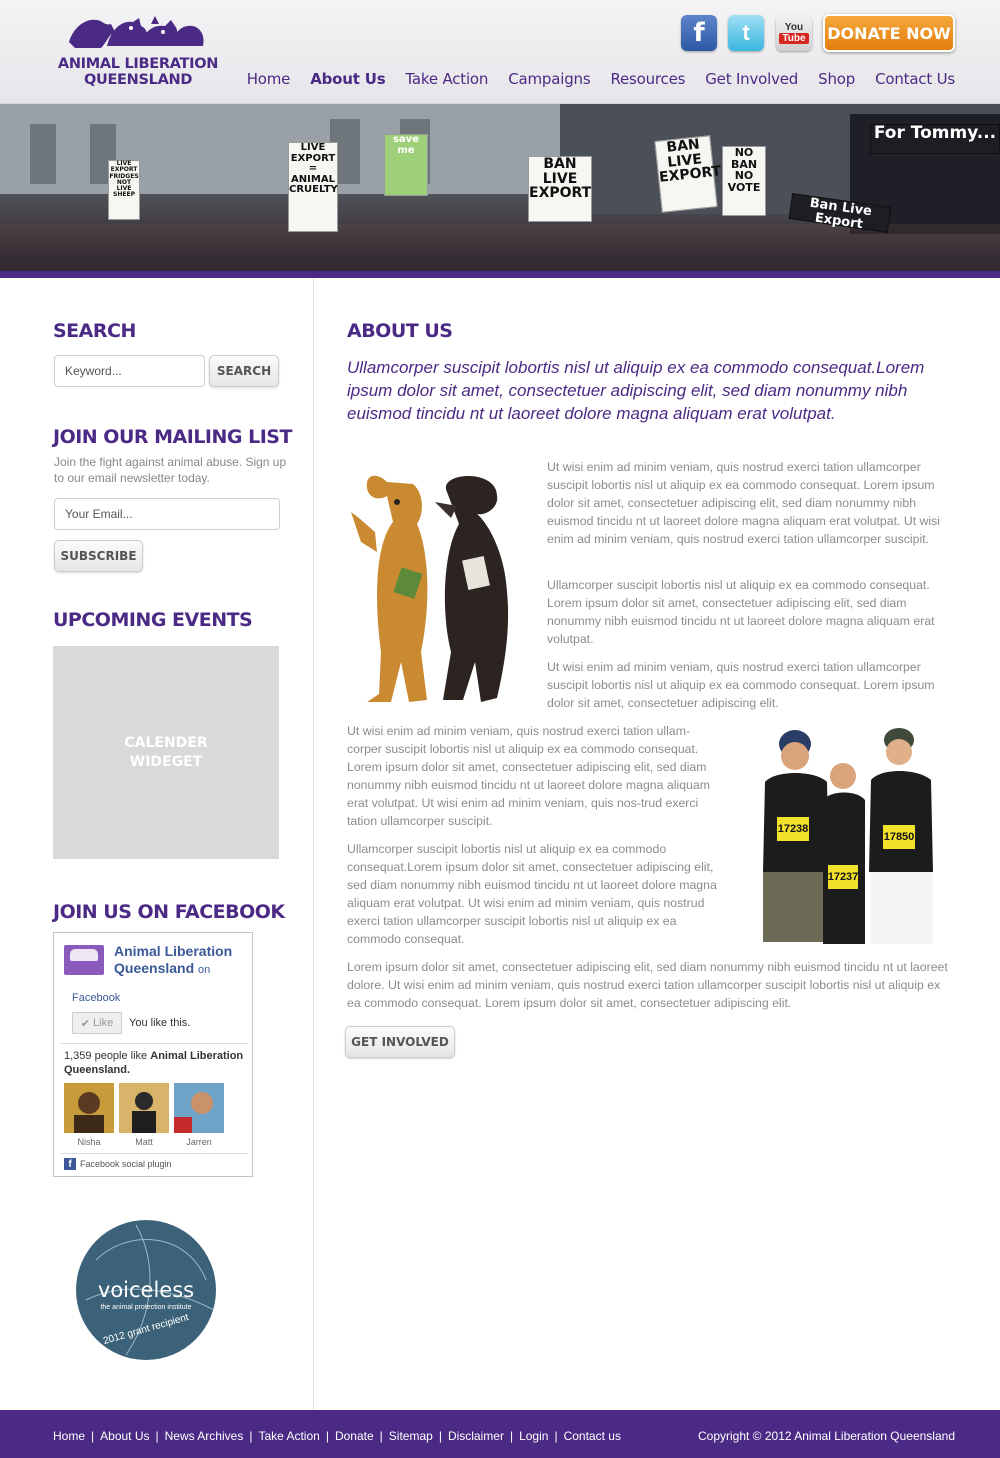 This screenshot has height=1458, width=1000. What do you see at coordinates (94, 331) in the screenshot?
I see `search-heading: SEARCH` at bounding box center [94, 331].